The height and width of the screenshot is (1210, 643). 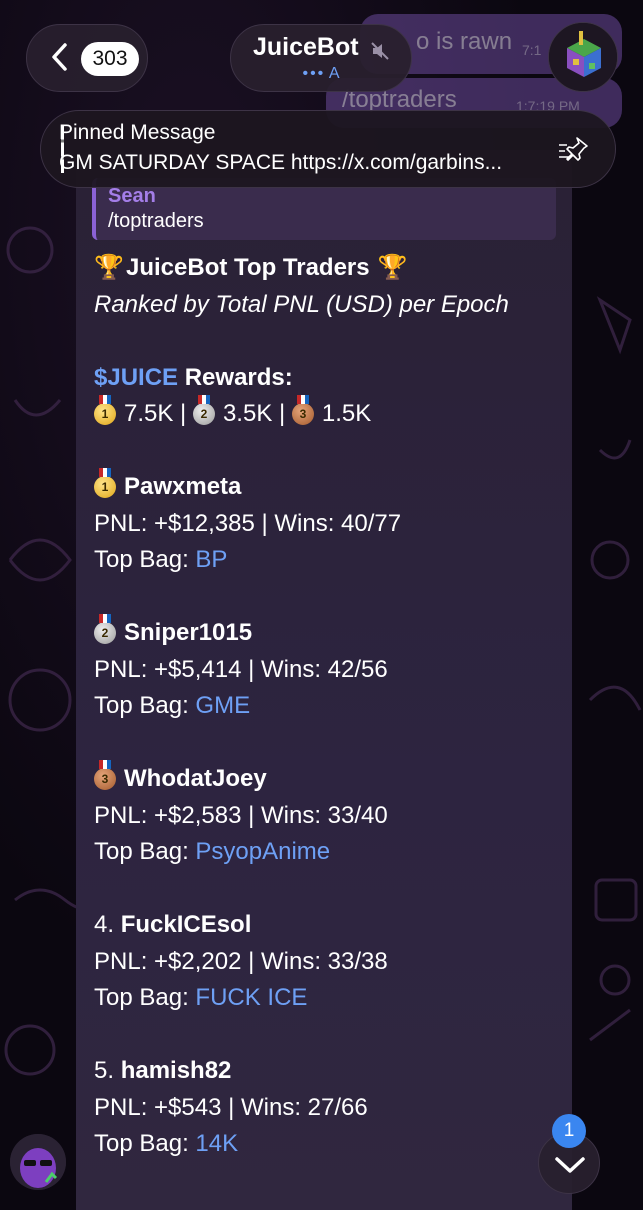 I want to click on trader-rank: 5., so click(x=107, y=1070).